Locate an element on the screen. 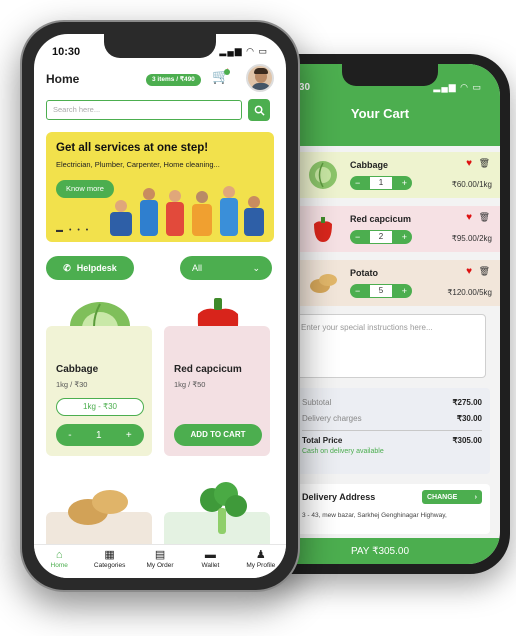  cart-notification-dot is located at coordinates (227, 72).